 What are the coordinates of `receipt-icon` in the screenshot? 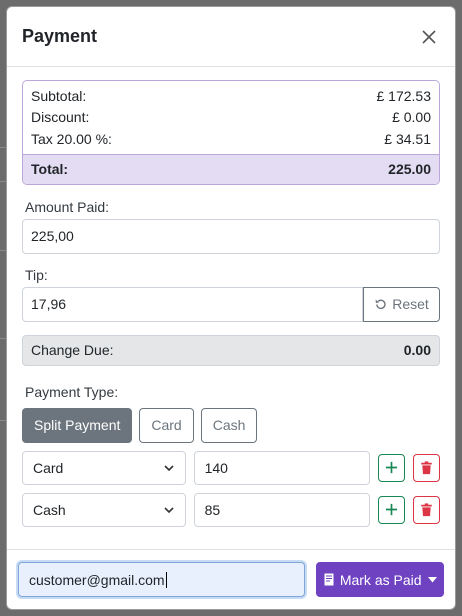 It's located at (329, 579).